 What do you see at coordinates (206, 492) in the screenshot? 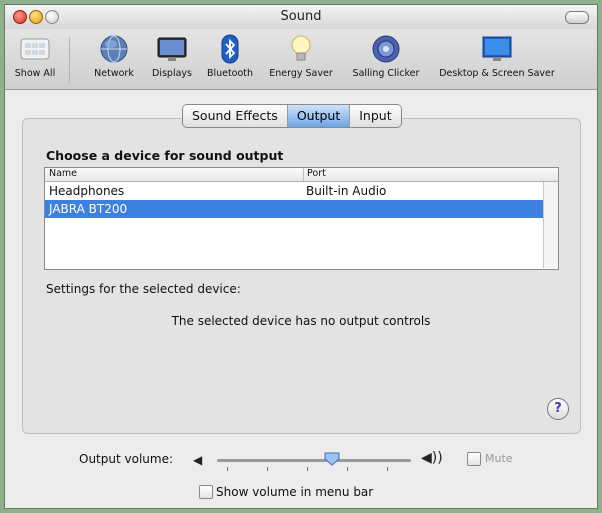
I see `show-volume-menu-bar-checkbox` at bounding box center [206, 492].